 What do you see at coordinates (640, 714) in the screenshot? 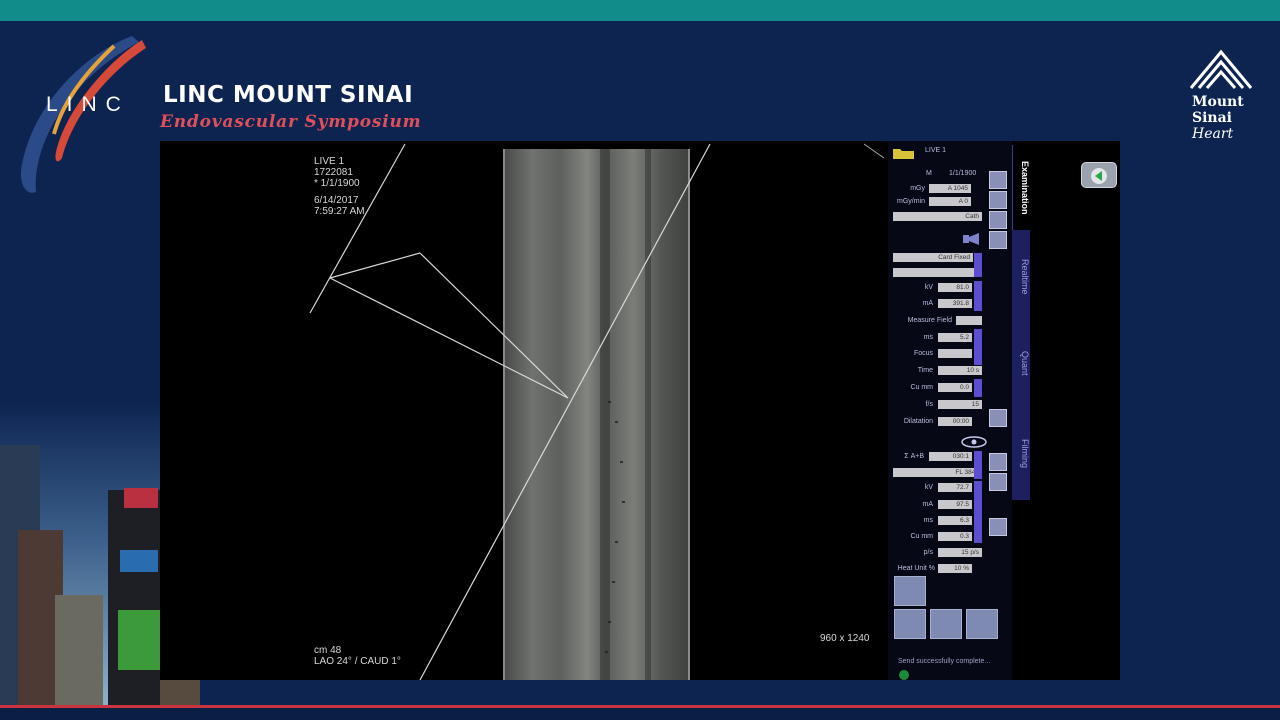
I see `bottom-band` at bounding box center [640, 714].